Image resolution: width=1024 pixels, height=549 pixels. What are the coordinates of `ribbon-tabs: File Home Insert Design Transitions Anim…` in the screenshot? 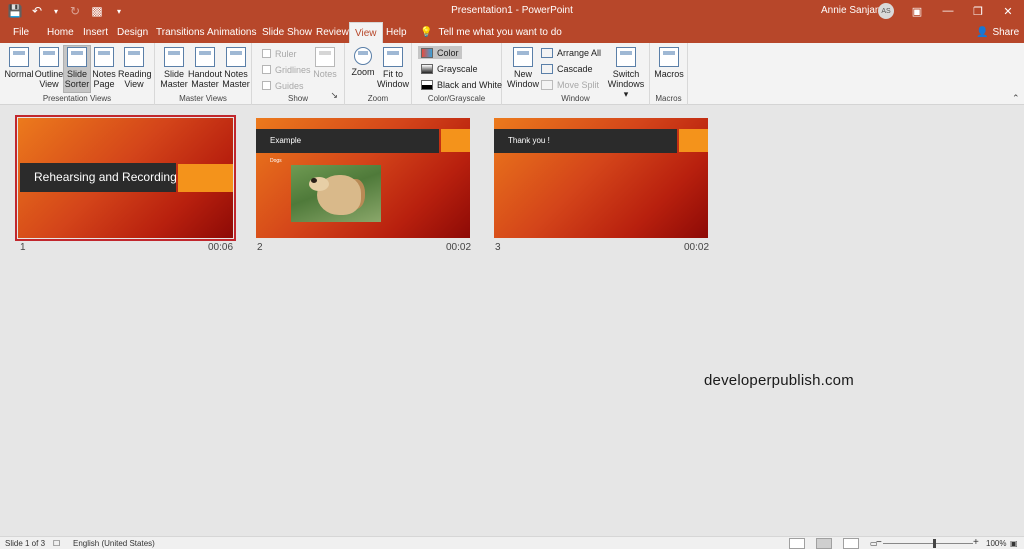 It's located at (512, 32).